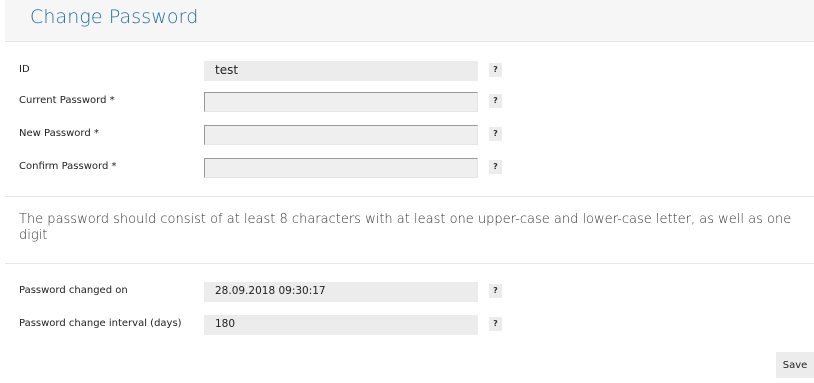  I want to click on id-field: test, so click(341, 71).